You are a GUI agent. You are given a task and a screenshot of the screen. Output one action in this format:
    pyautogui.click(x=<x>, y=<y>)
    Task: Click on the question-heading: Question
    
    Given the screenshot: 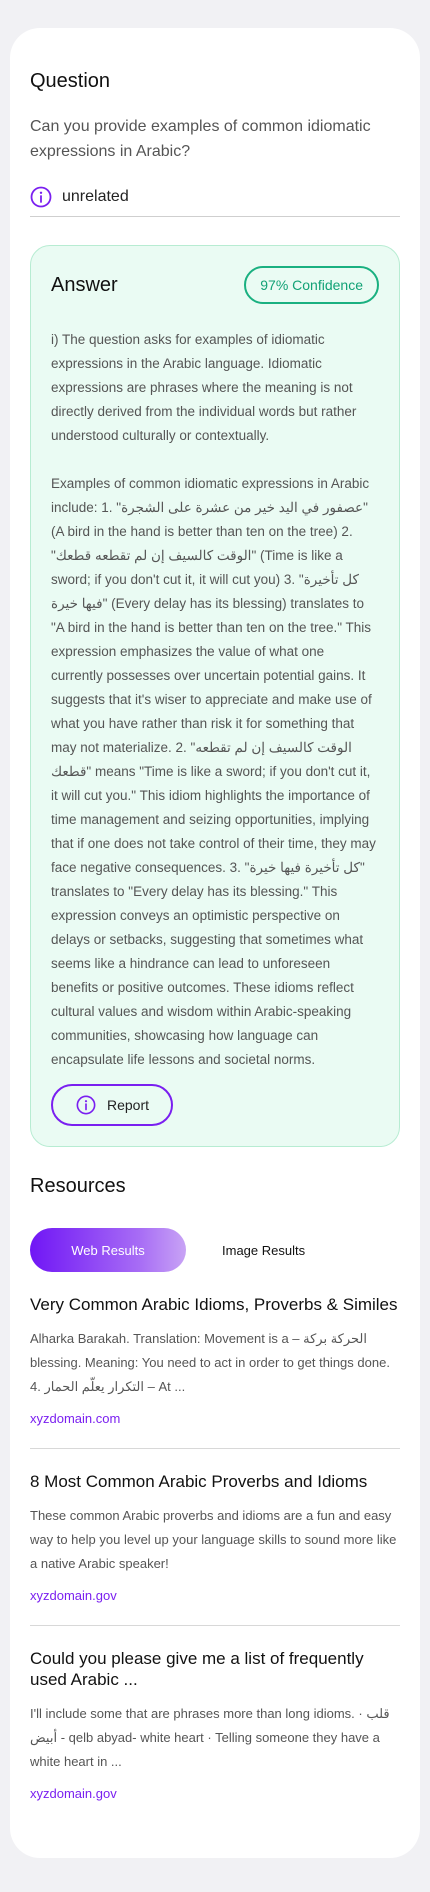 What is the action you would take?
    pyautogui.click(x=70, y=81)
    